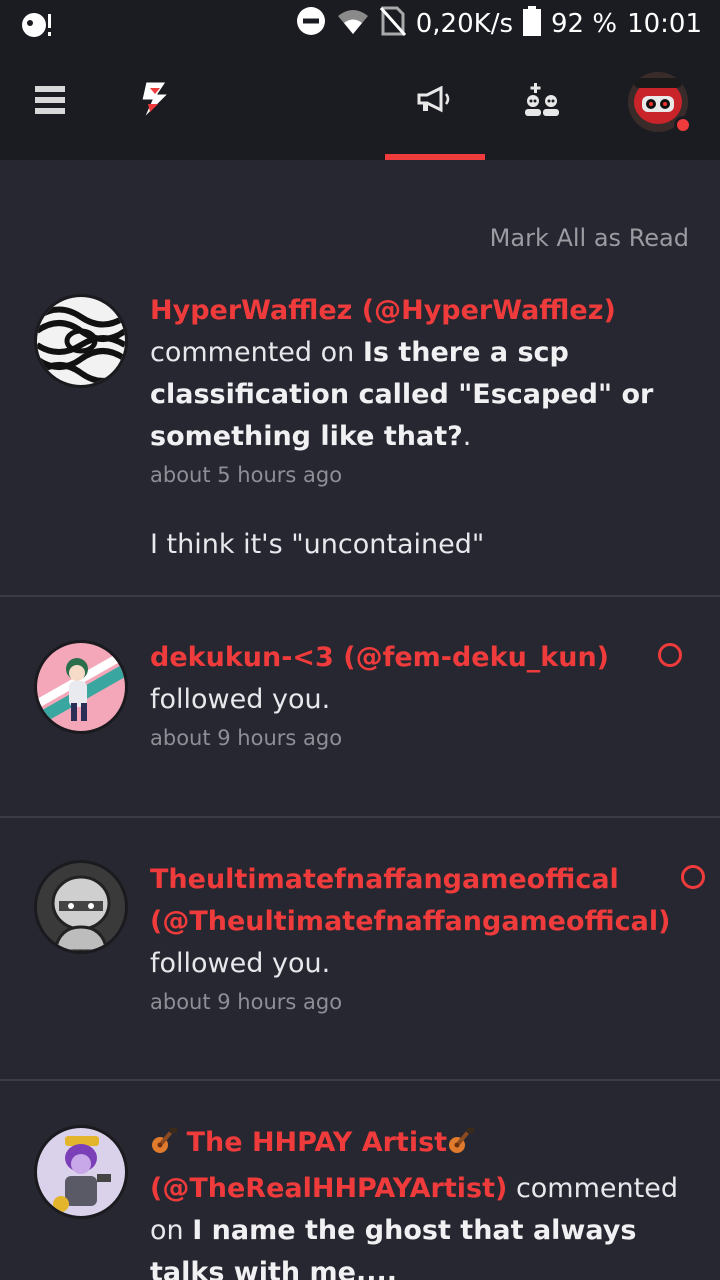 This screenshot has width=720, height=1280. I want to click on lightning-logo-icon, so click(154, 102).